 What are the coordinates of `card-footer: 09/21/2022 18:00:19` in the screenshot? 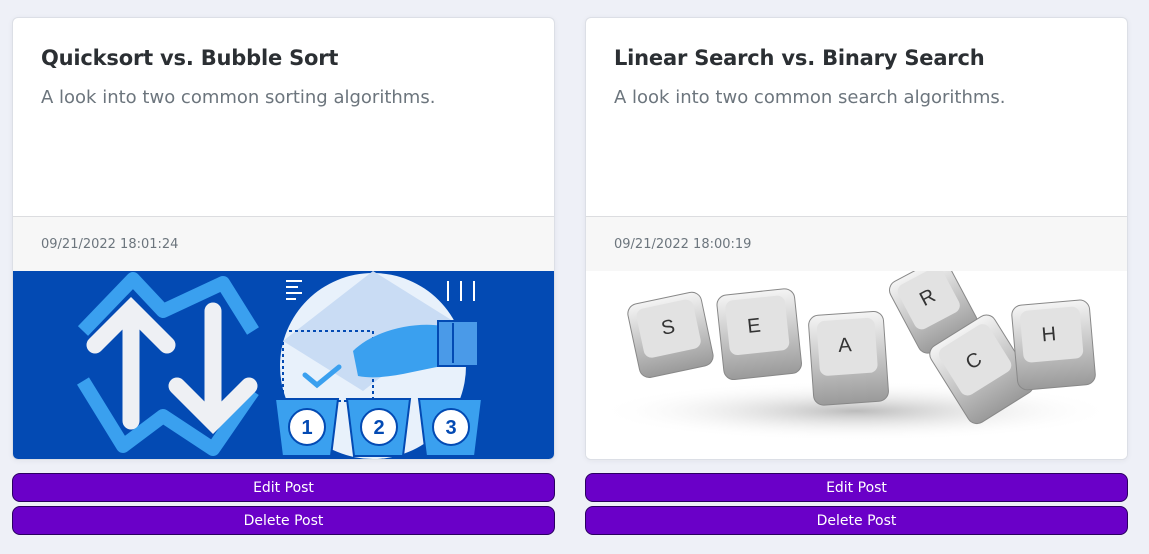 It's located at (856, 243).